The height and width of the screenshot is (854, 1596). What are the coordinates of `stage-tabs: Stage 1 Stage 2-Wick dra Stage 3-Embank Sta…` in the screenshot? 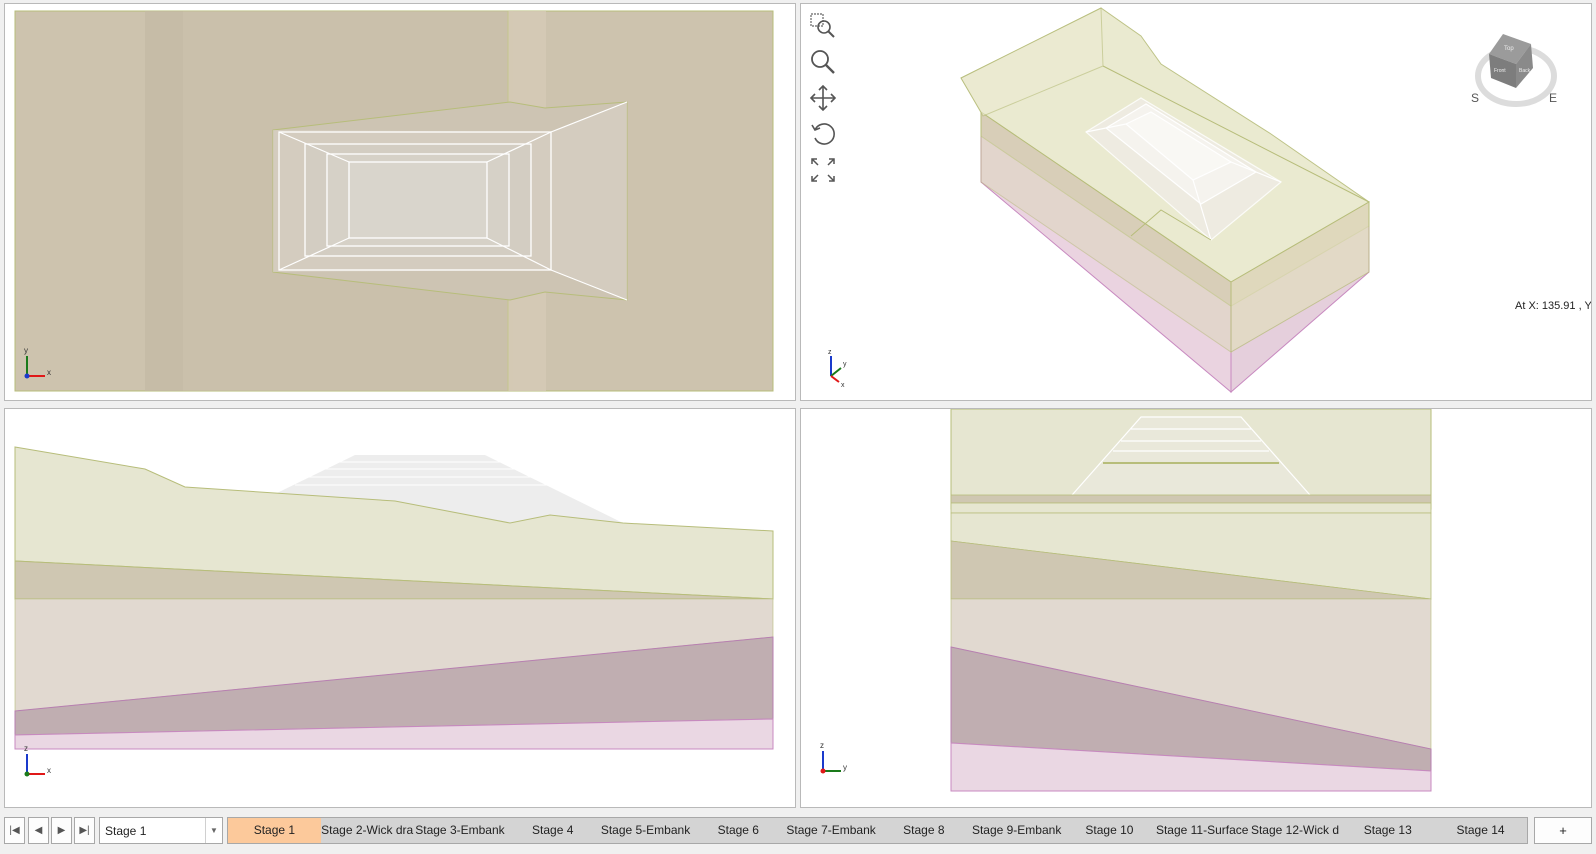 It's located at (877, 830).